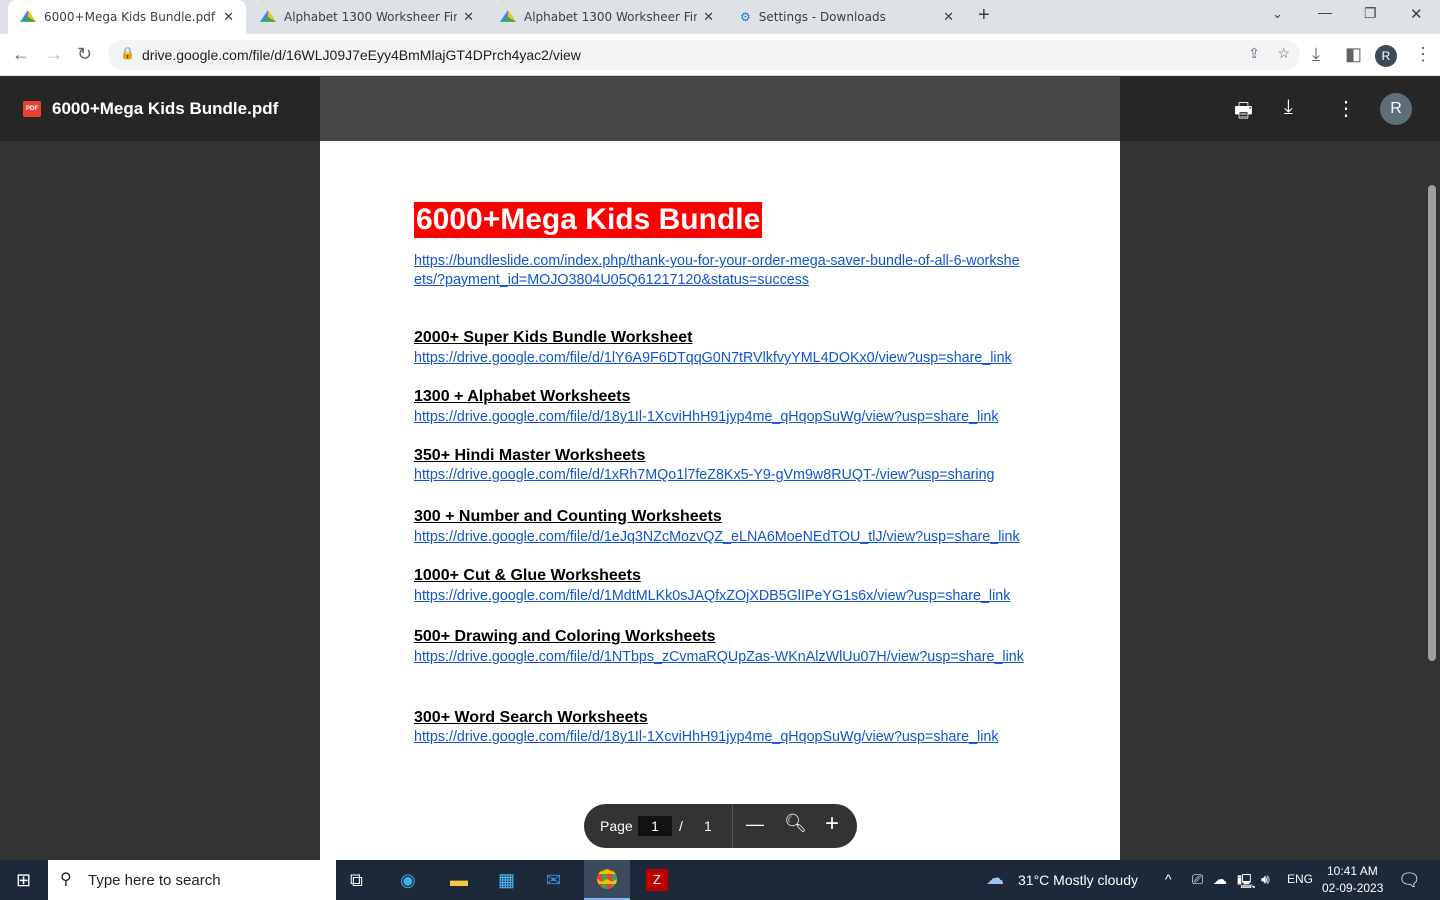 The image size is (1440, 900). Describe the element at coordinates (1370, 13) in the screenshot. I see `restore-button: ❐` at that location.